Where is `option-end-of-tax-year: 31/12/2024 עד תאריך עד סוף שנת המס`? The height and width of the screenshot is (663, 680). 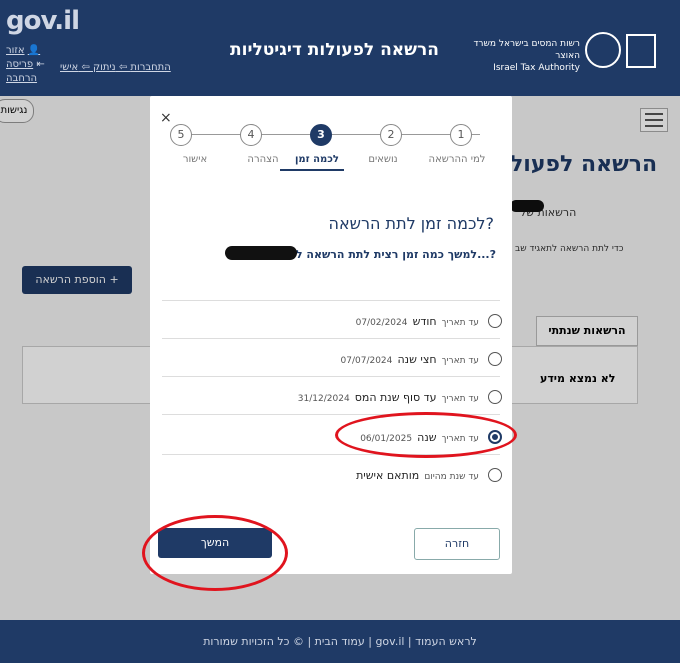
option-end-of-tax-year: 31/12/2024 עד תאריך עד סוף שנת המס is located at coordinates (337, 396).